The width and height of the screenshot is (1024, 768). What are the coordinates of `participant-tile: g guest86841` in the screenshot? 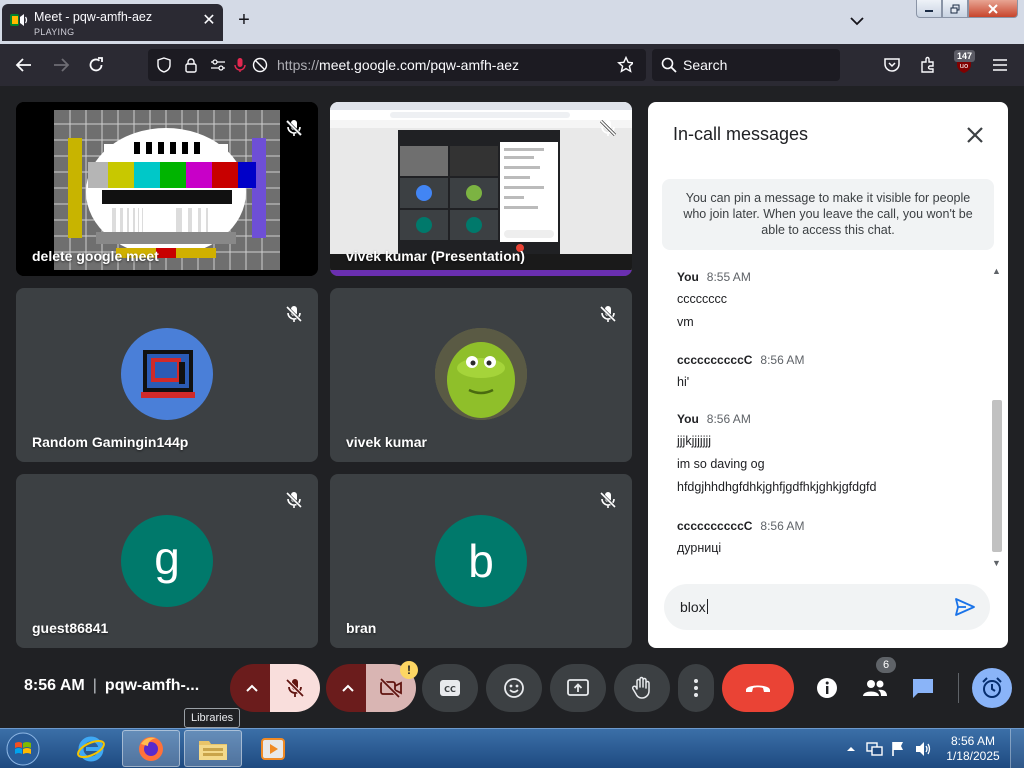 It's located at (167, 561).